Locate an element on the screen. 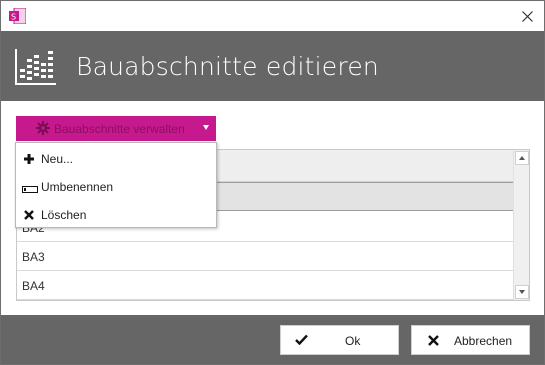 The image size is (545, 365). arrow-up-icon is located at coordinates (522, 158).